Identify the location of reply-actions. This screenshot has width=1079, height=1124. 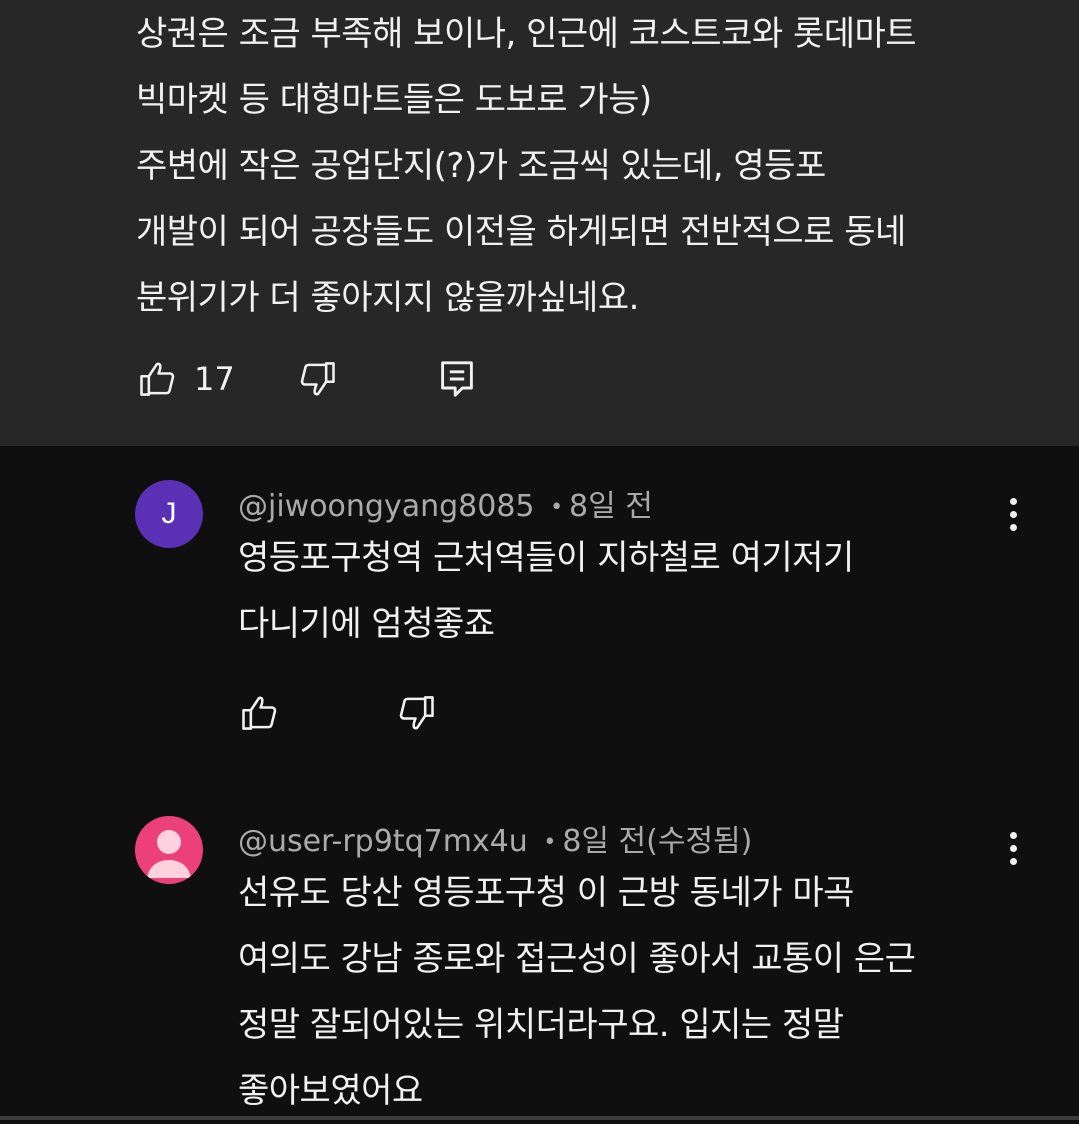
(338, 713).